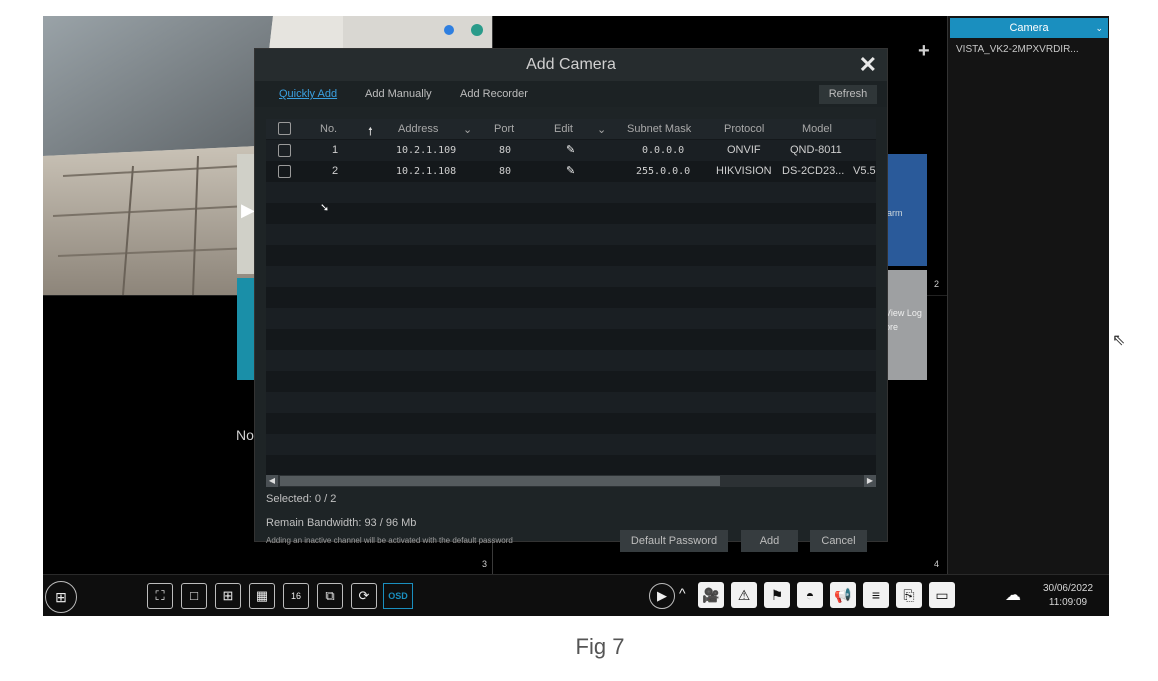 This screenshot has width=1158, height=681. I want to click on network-icon: ⎘, so click(909, 595).